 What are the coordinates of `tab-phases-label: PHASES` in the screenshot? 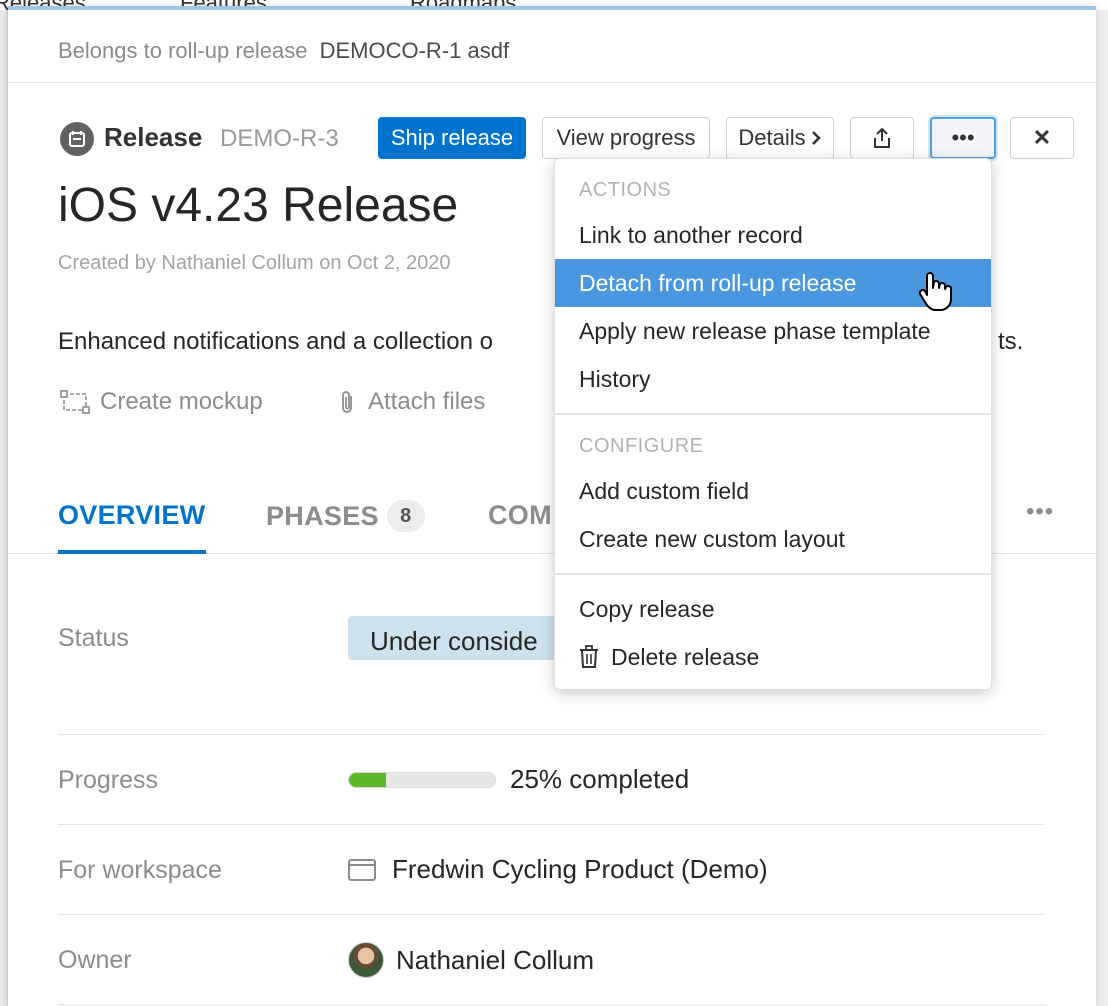 It's located at (322, 516).